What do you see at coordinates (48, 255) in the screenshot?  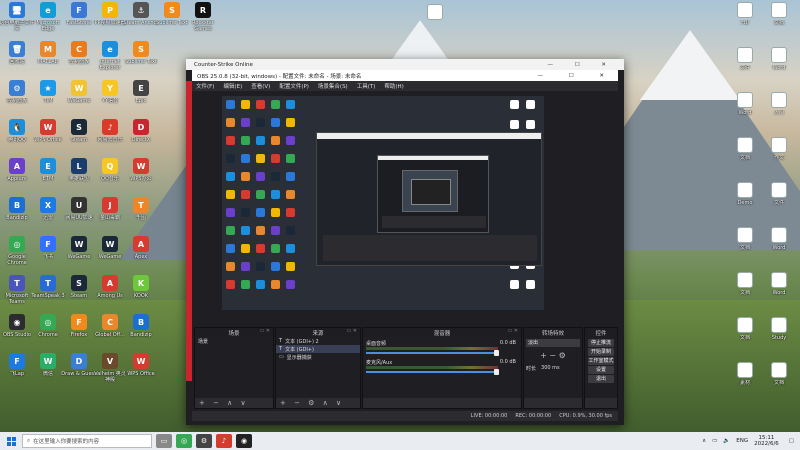 I see `desktop-icon: F 飞书` at bounding box center [48, 255].